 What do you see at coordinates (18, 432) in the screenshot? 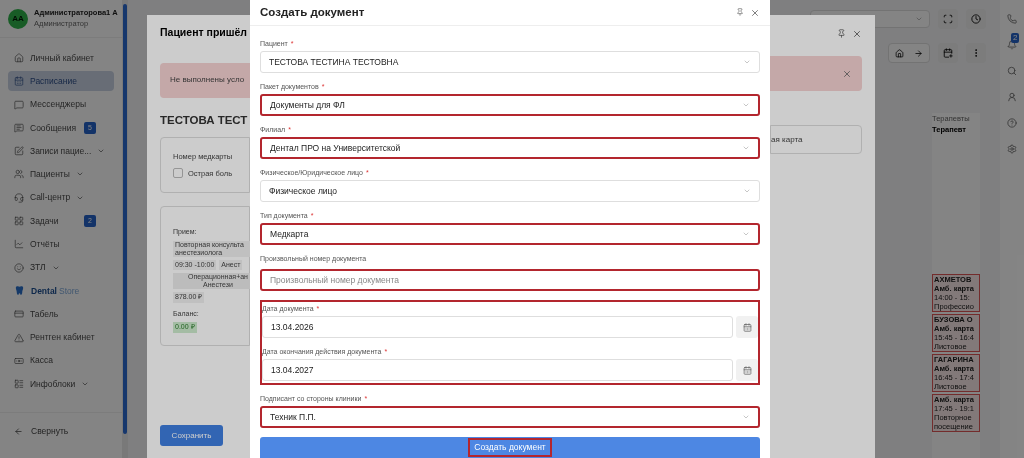
I see `arrow-left-icon` at bounding box center [18, 432].